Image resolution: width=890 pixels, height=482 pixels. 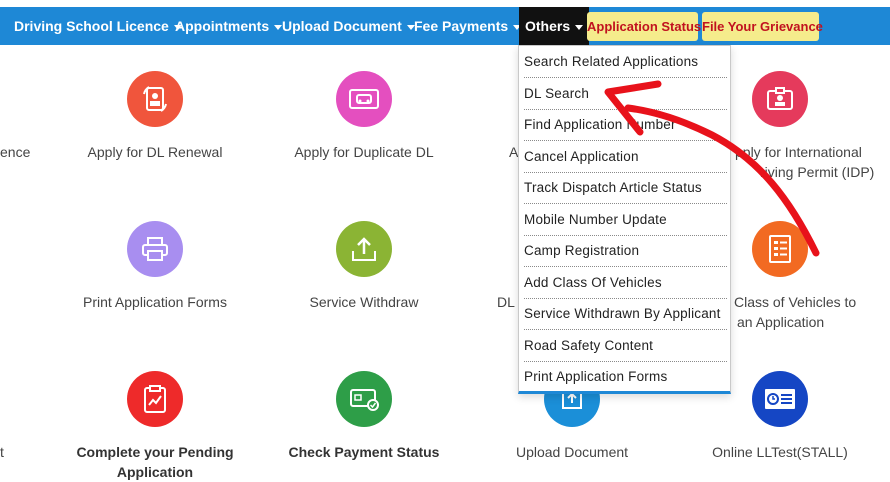 What do you see at coordinates (155, 99) in the screenshot?
I see `dl-renewal-icon` at bounding box center [155, 99].